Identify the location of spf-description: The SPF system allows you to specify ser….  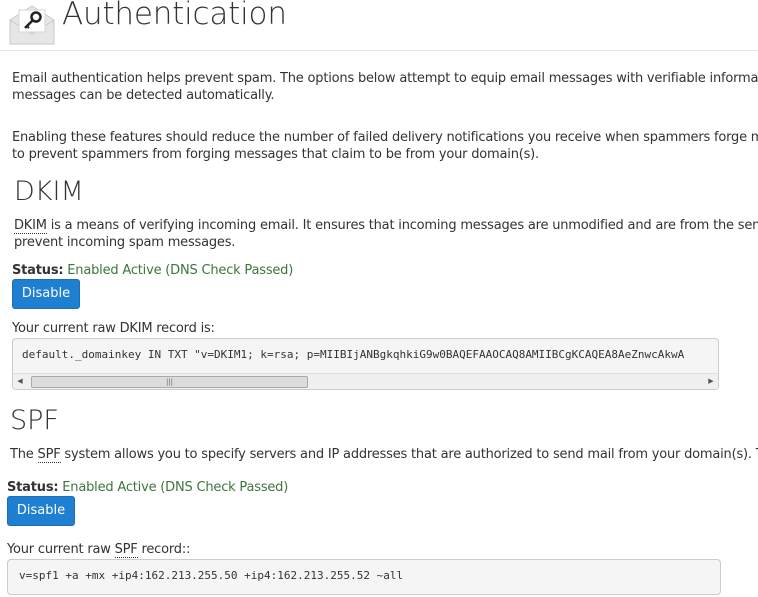
(384, 454).